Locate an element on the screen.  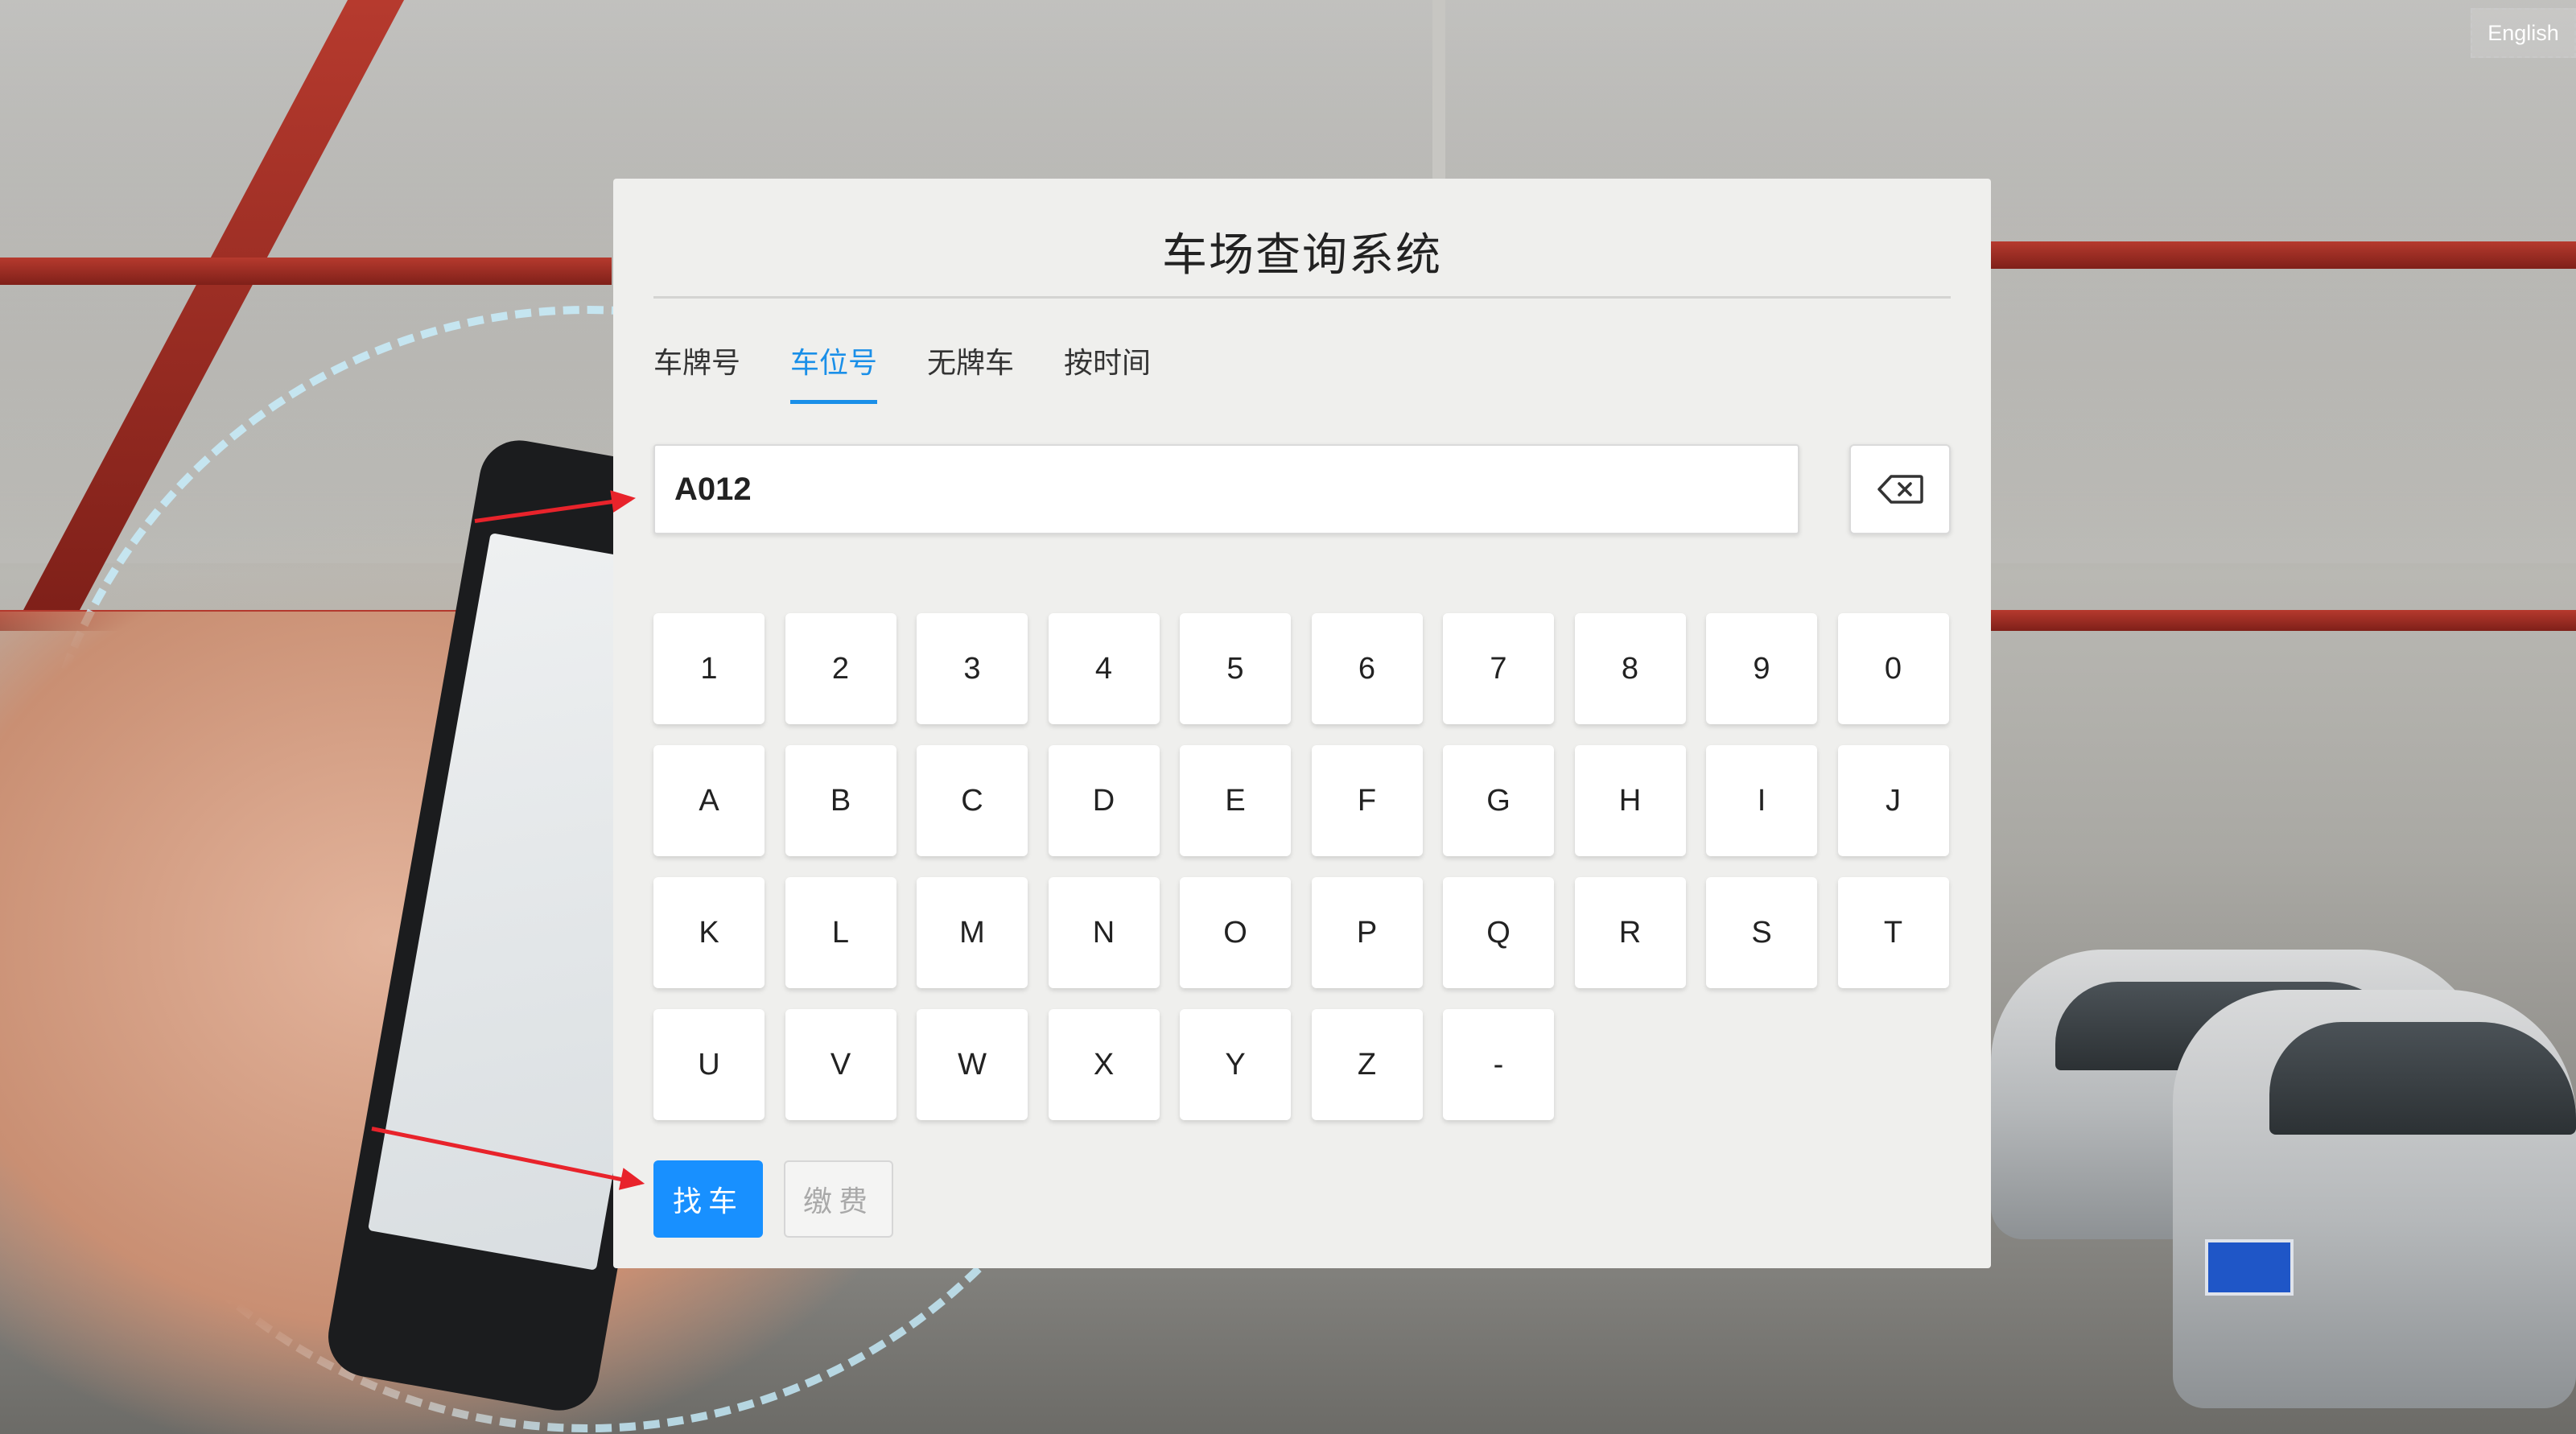
backspace-icon is located at coordinates (1900, 490).